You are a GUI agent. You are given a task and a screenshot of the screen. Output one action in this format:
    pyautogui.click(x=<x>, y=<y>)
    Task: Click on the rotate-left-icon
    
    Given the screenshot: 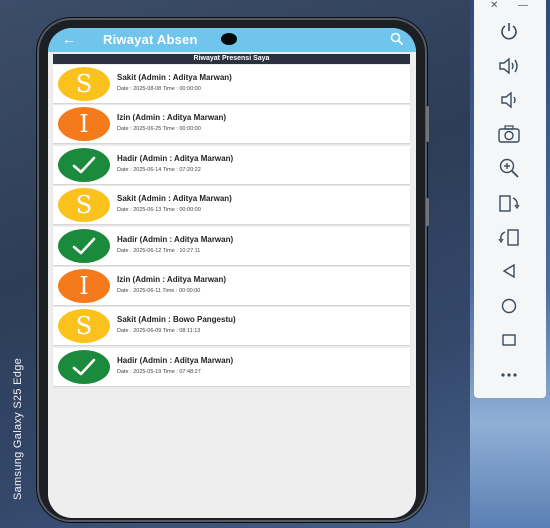 What is the action you would take?
    pyautogui.click(x=509, y=203)
    